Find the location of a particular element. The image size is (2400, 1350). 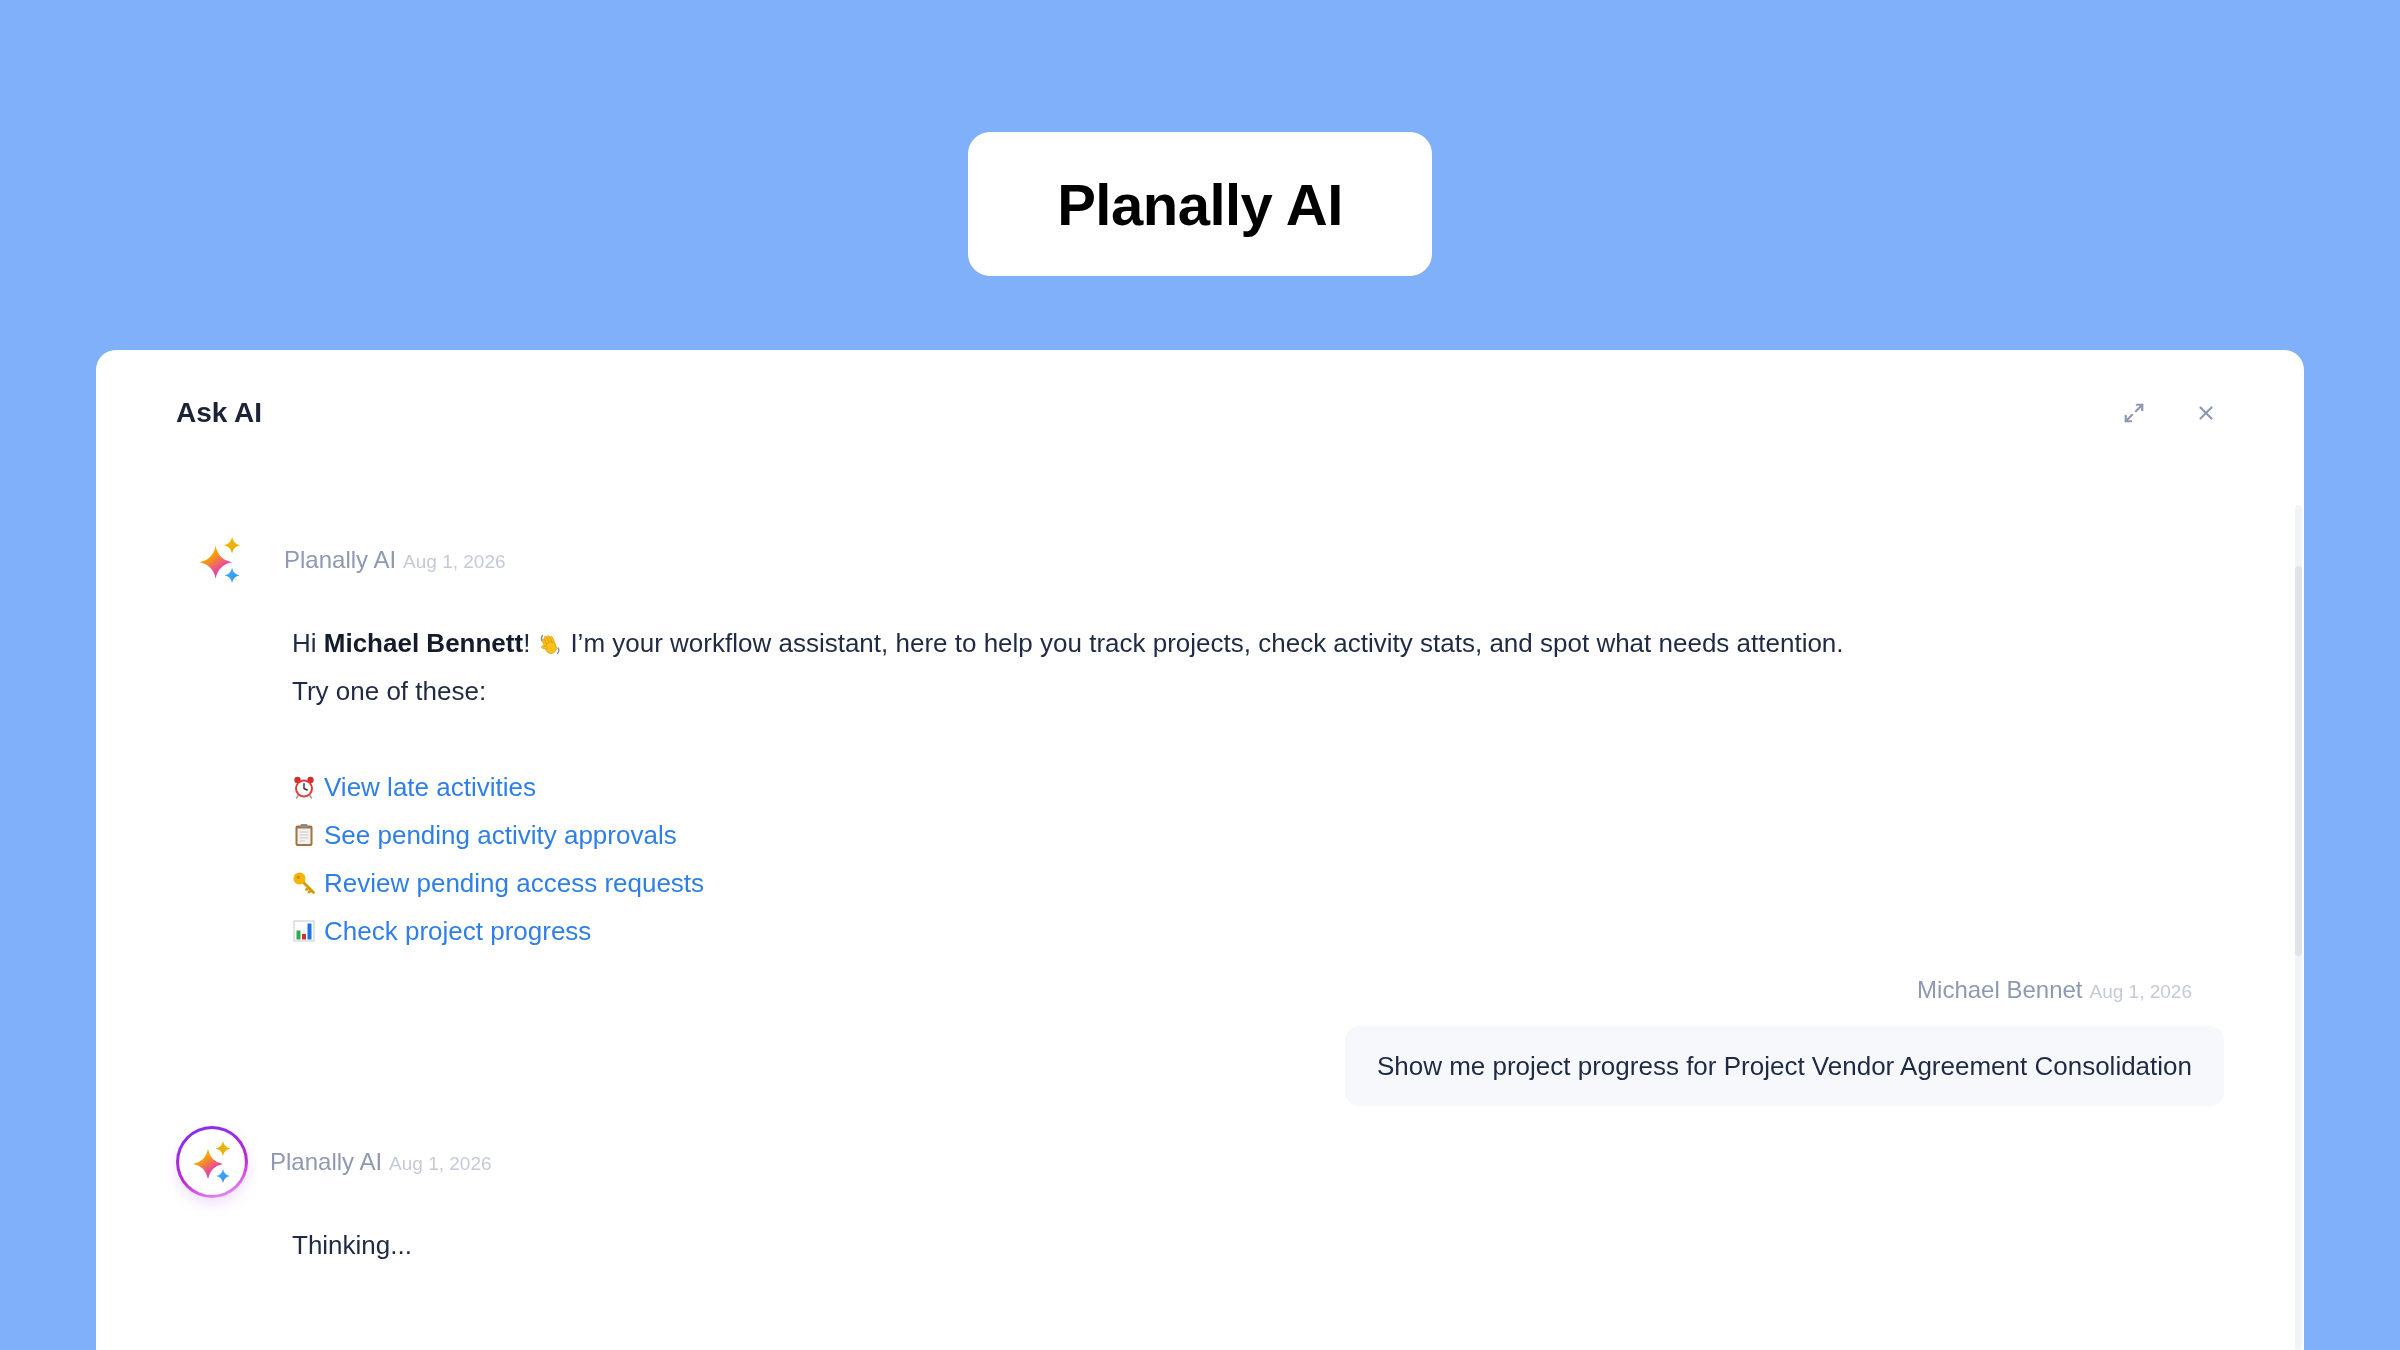

greeting-text: Hi Michael Bennett! is located at coordinates (411, 643).